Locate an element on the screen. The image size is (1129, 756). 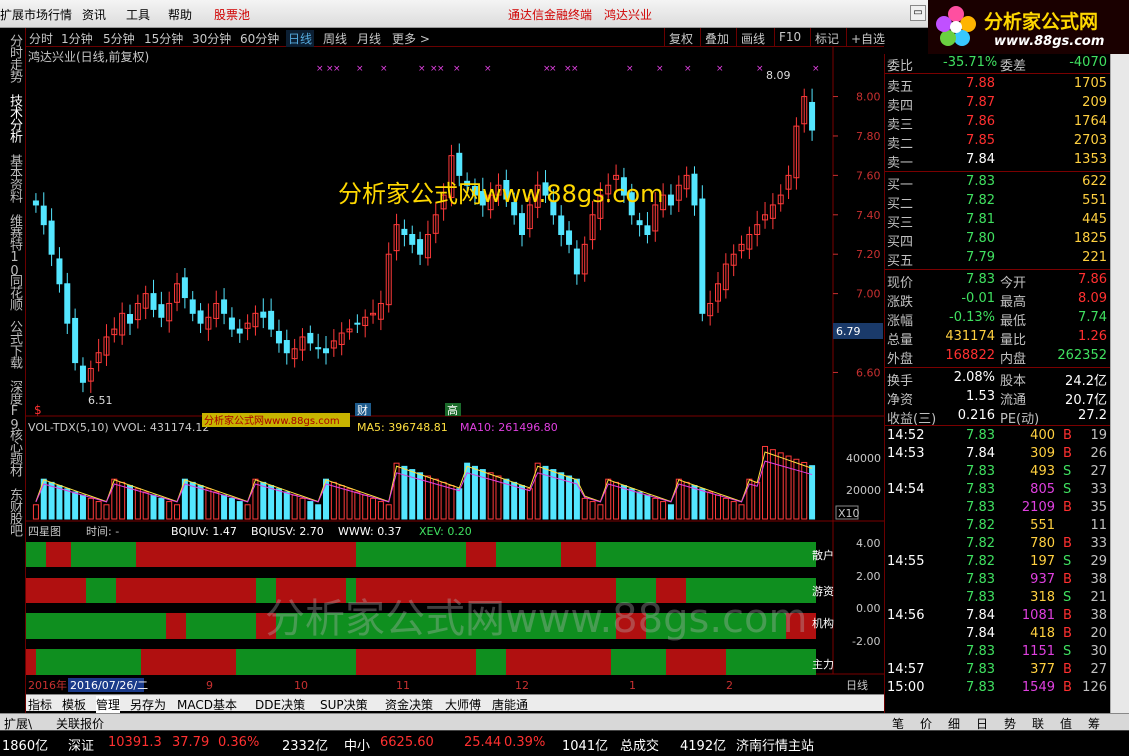
indicator-tab-2: 管理 is located at coordinates (108, 704).